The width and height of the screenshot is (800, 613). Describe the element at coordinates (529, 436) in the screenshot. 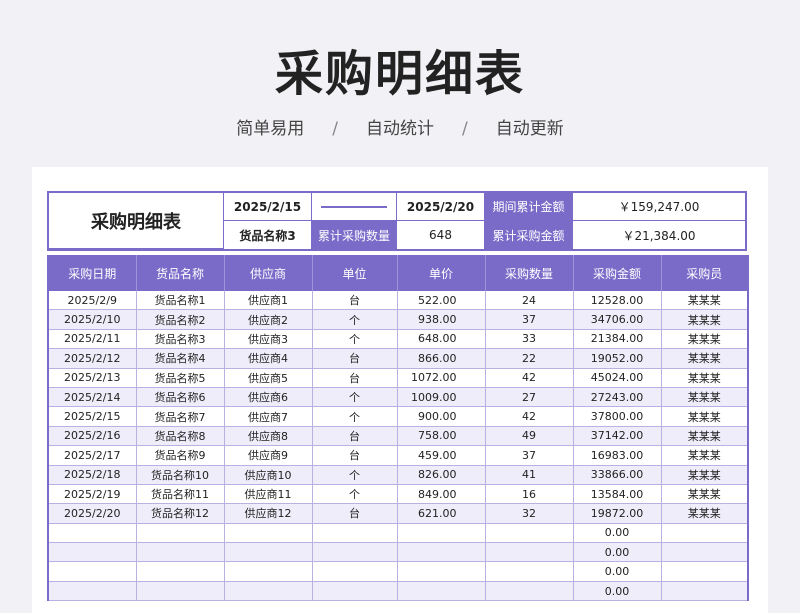

I see `cell-quantity: 49` at that location.